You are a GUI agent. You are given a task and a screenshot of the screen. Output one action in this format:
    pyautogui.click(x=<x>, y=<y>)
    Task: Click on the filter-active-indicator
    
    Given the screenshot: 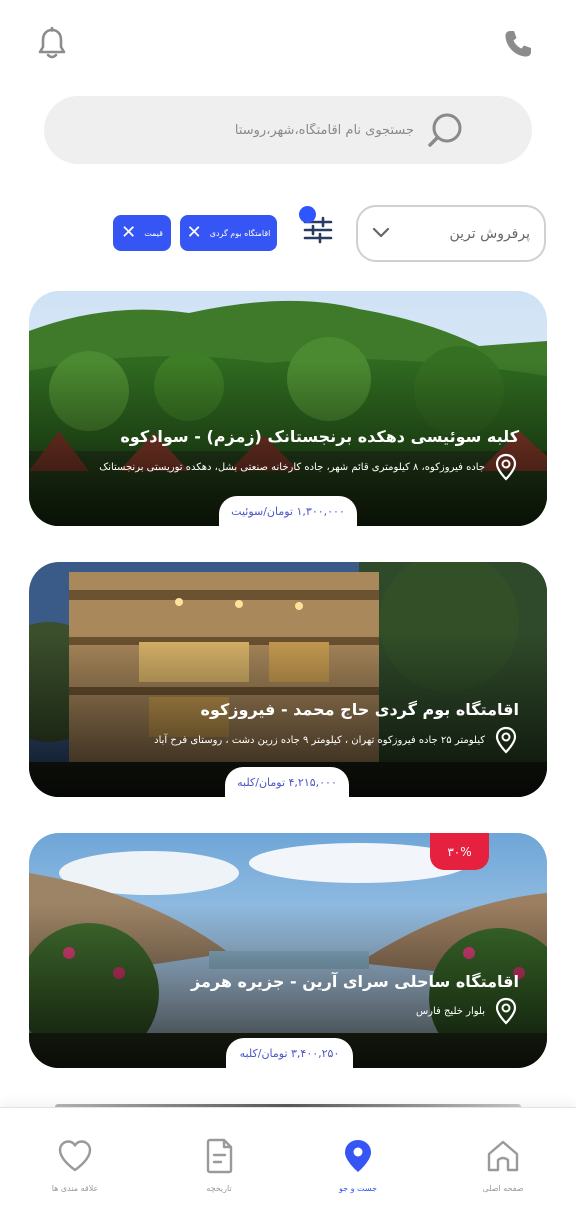 What is the action you would take?
    pyautogui.click(x=307, y=214)
    